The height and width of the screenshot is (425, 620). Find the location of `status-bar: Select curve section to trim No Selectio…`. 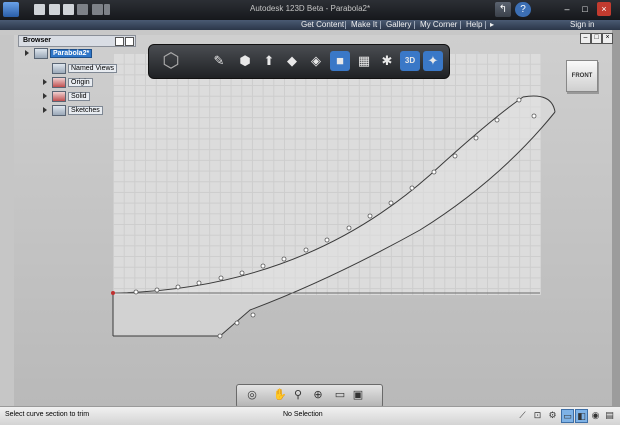

status-bar: Select curve section to trim No Selectio… is located at coordinates (310, 415).